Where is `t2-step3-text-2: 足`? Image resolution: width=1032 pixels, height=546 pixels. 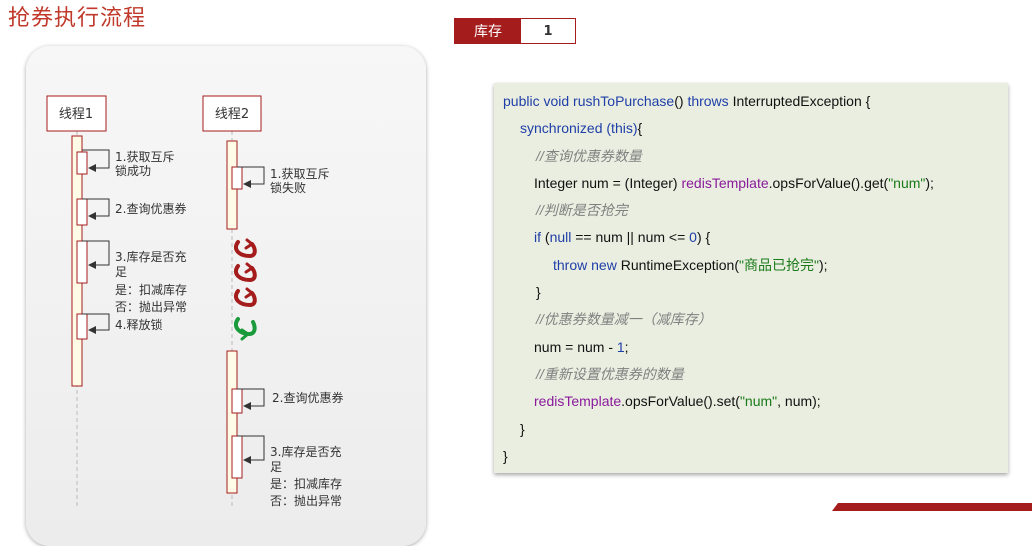
t2-step3-text-2: 足 is located at coordinates (276, 467).